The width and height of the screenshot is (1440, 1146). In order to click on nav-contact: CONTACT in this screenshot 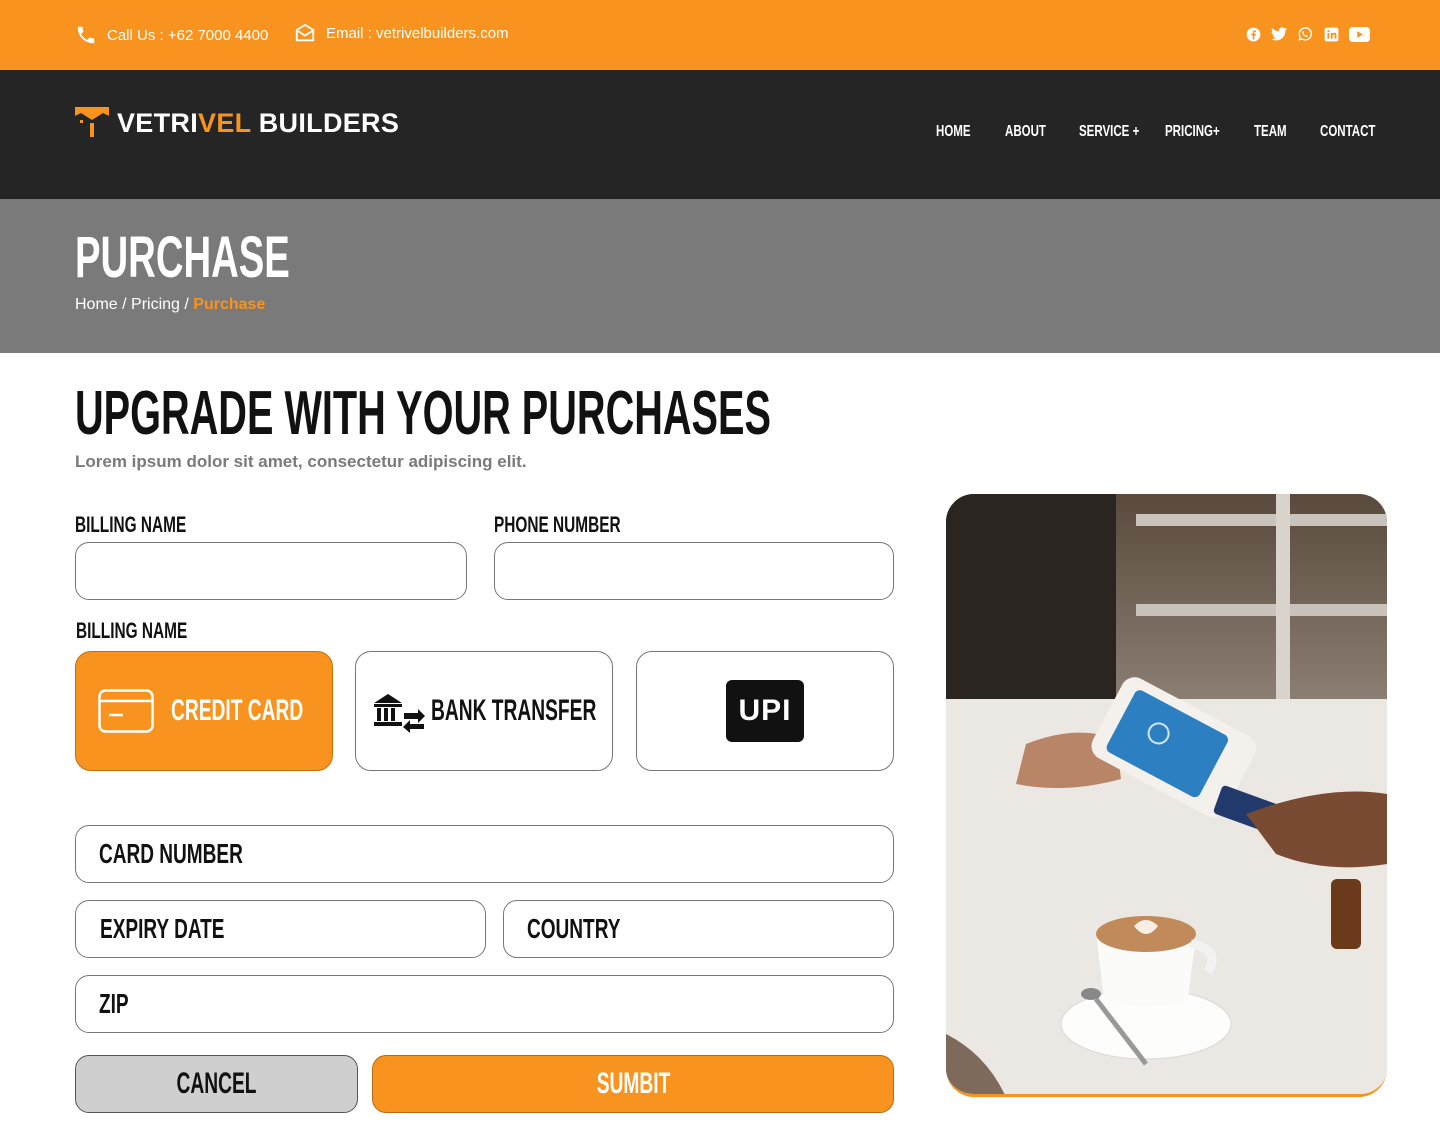, I will do `click(1347, 132)`.